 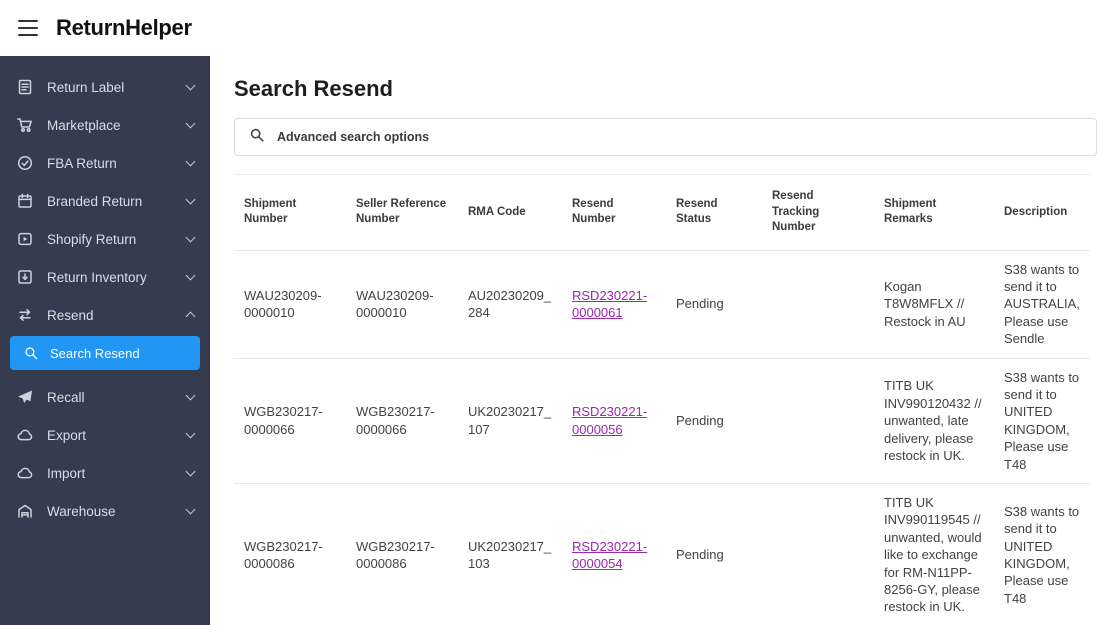 I want to click on cell-resend-number: RSD230221-0000056, so click(x=614, y=420).